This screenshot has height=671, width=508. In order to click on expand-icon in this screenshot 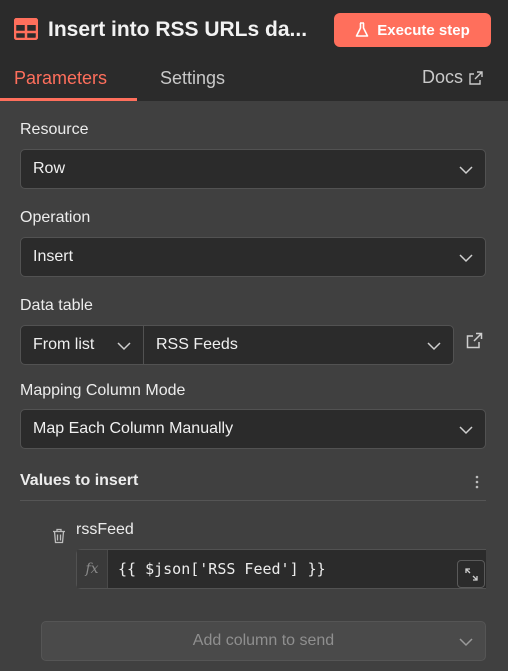, I will do `click(471, 574)`.